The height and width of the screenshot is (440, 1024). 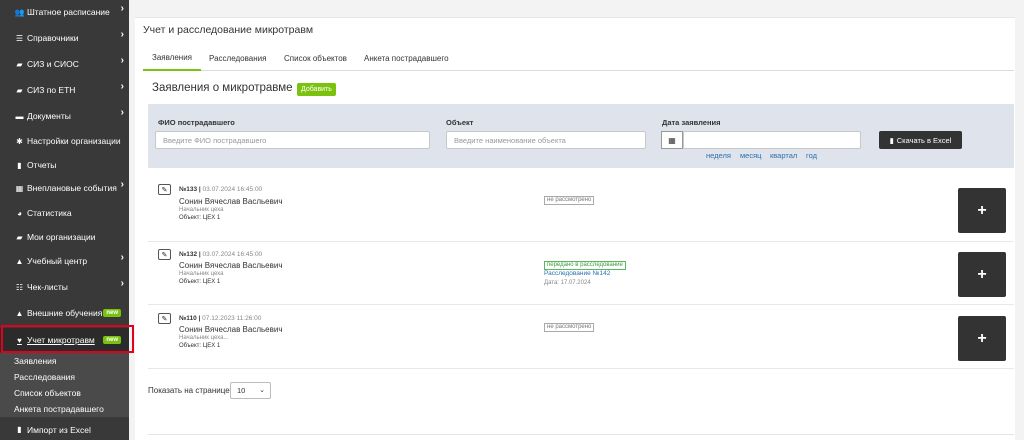 What do you see at coordinates (750, 155) in the screenshot?
I see `range-month-link: месяц` at bounding box center [750, 155].